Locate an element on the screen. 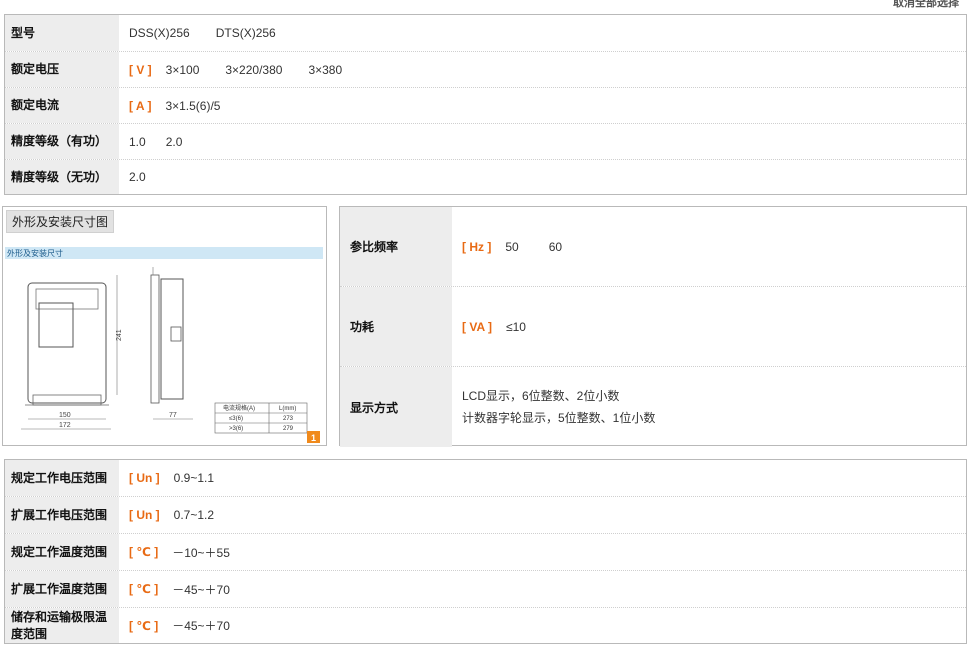 This screenshot has width=971, height=651. spec-row-power-consumption: 功耗 [ VA ] ≤10 is located at coordinates (653, 327).